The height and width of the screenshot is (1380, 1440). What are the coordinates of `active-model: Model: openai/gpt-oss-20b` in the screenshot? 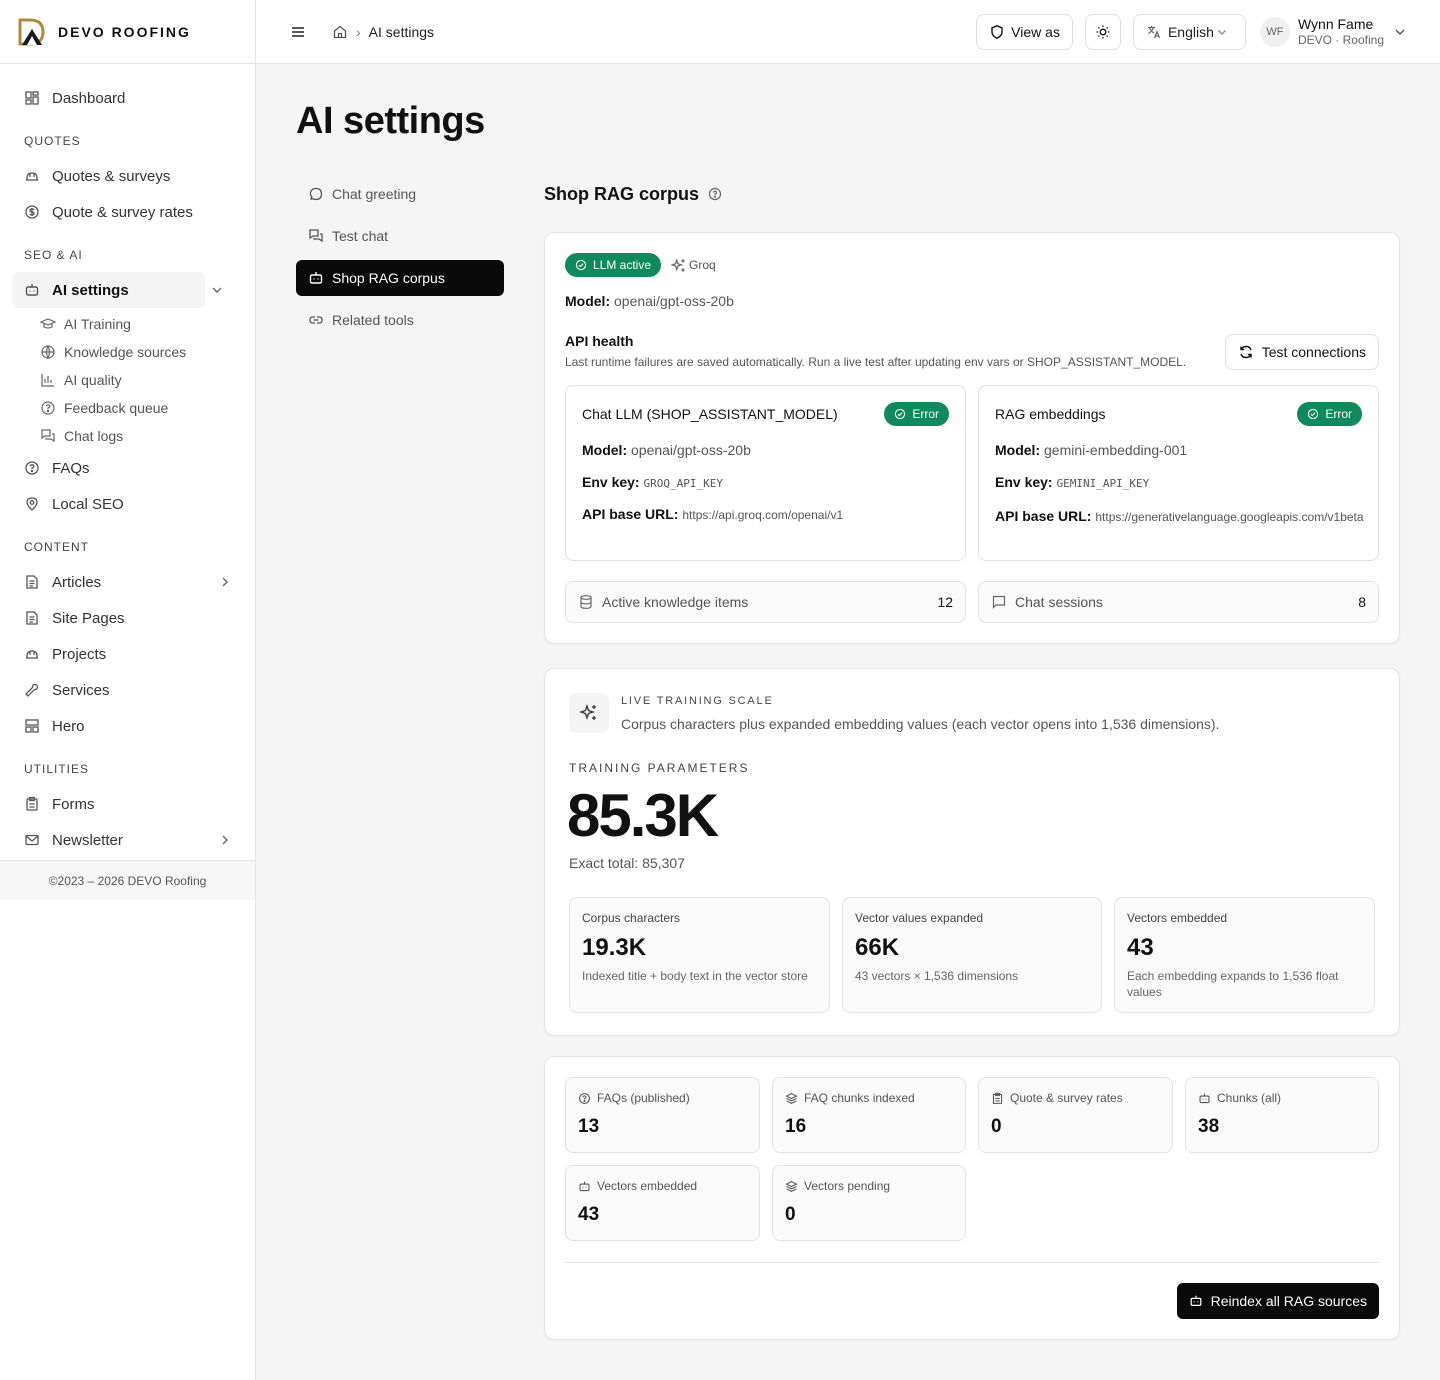 It's located at (649, 301).